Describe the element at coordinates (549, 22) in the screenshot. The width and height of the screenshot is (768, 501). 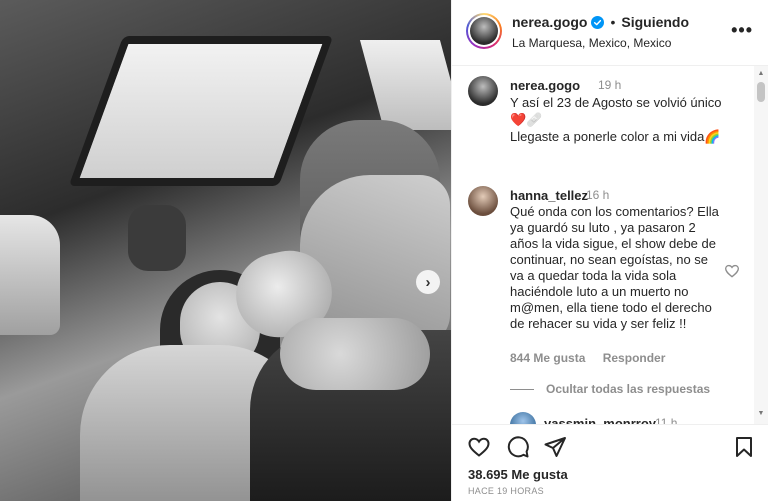
I see `author-username: nerea.gogo` at that location.